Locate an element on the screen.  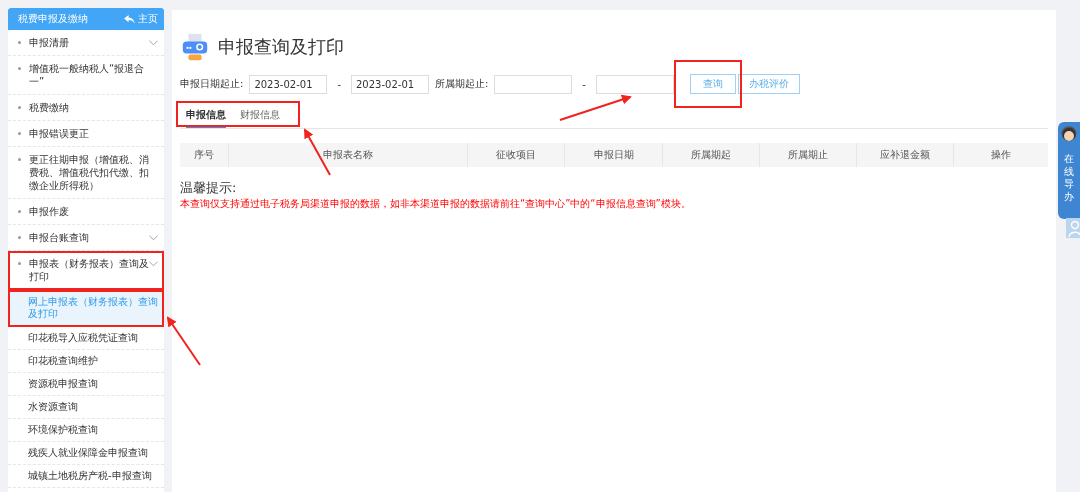
sidebar-item: 增值税一般纳税人“报退合一” is located at coordinates (86, 75).